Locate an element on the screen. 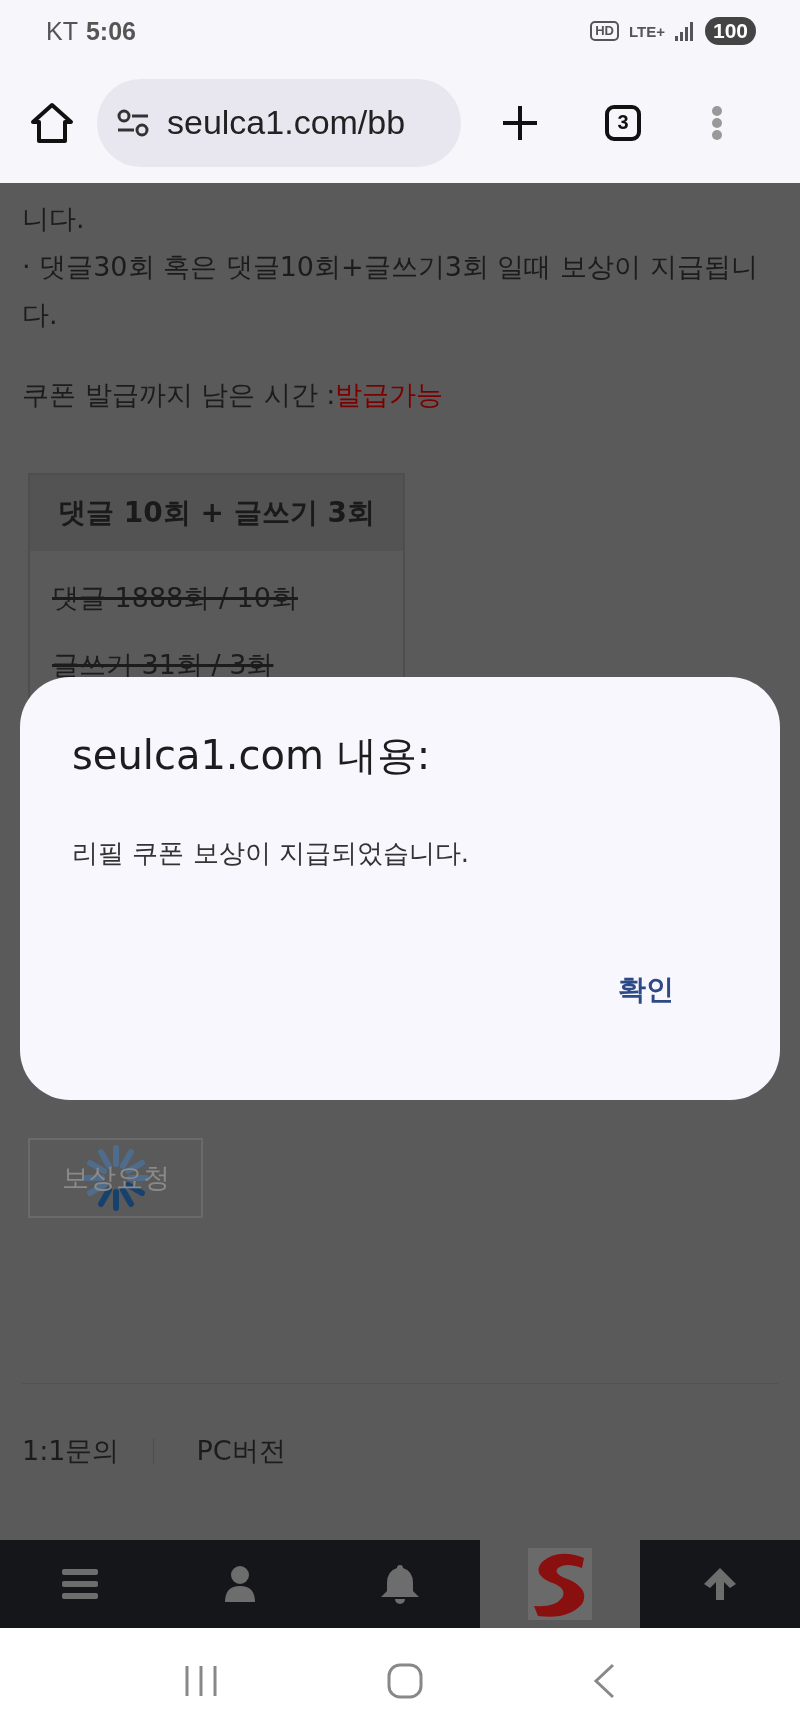 The width and height of the screenshot is (800, 1734). site-settings-icon is located at coordinates (133, 122).